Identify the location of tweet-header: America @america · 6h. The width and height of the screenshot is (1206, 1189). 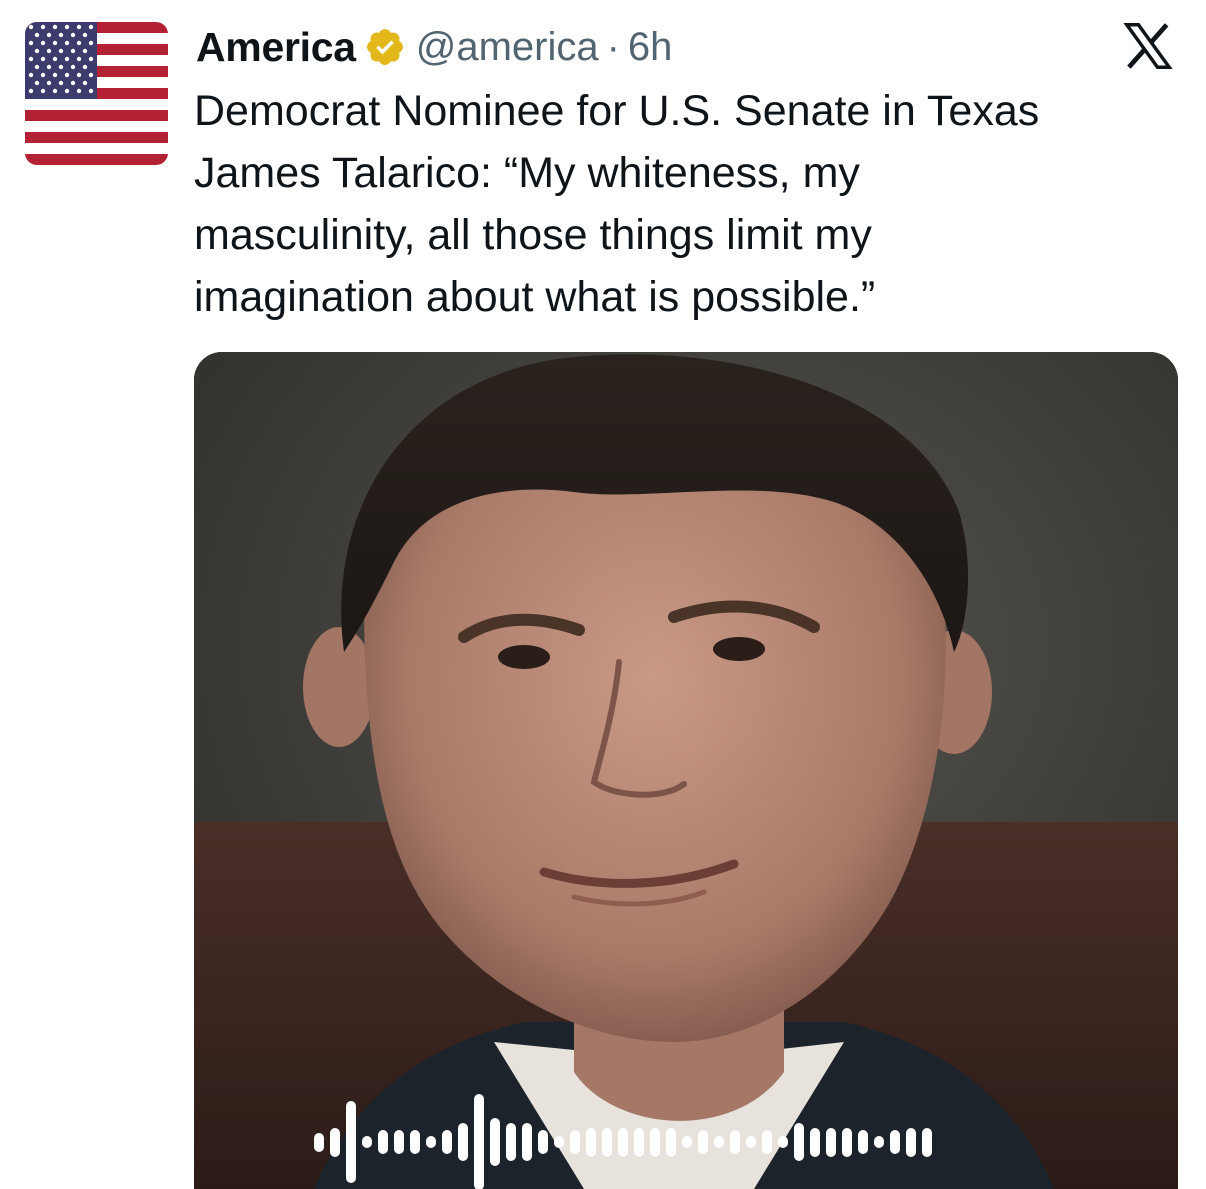
(434, 47).